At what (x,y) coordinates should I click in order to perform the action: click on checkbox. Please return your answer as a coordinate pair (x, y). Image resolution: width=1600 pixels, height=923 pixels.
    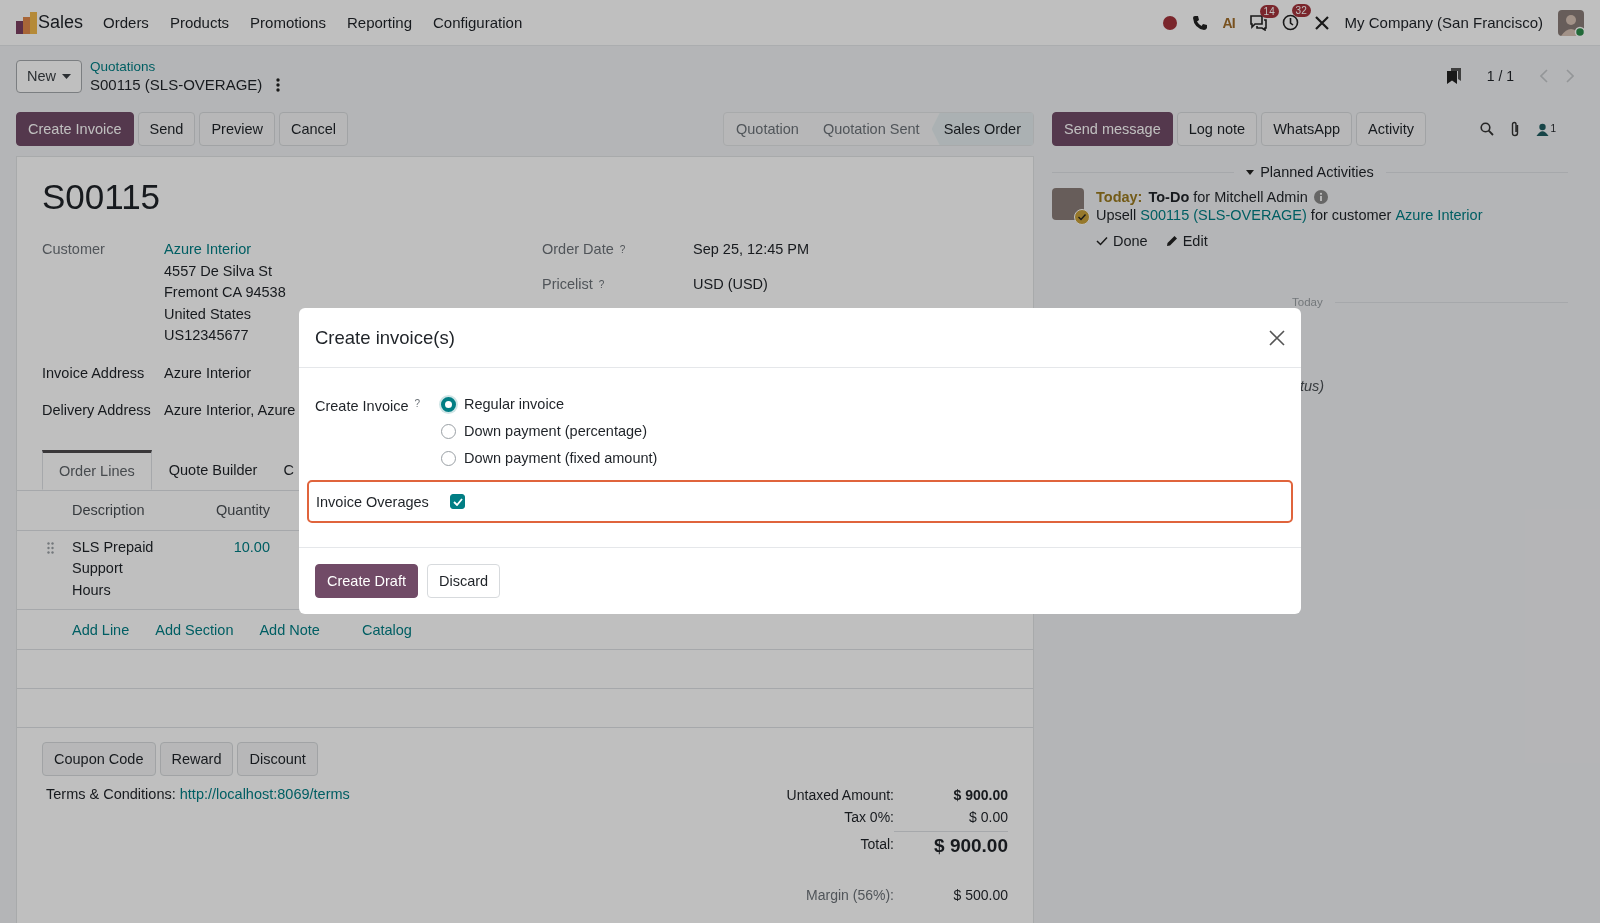
    Looking at the image, I should click on (457, 501).